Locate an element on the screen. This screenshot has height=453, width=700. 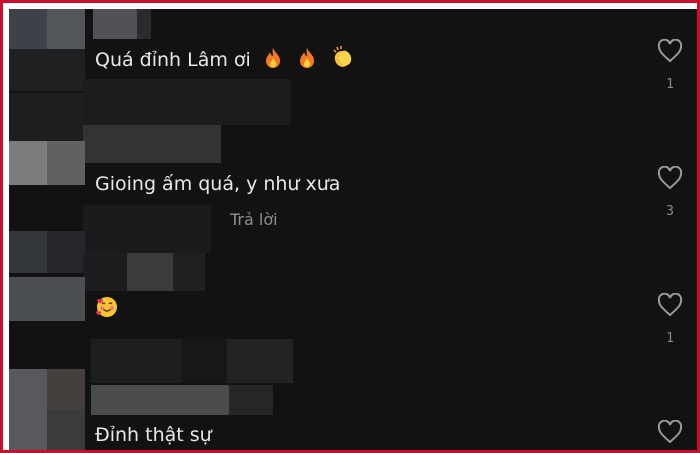
comment-body: Quá đỉnh Lâm ơi is located at coordinates (173, 60).